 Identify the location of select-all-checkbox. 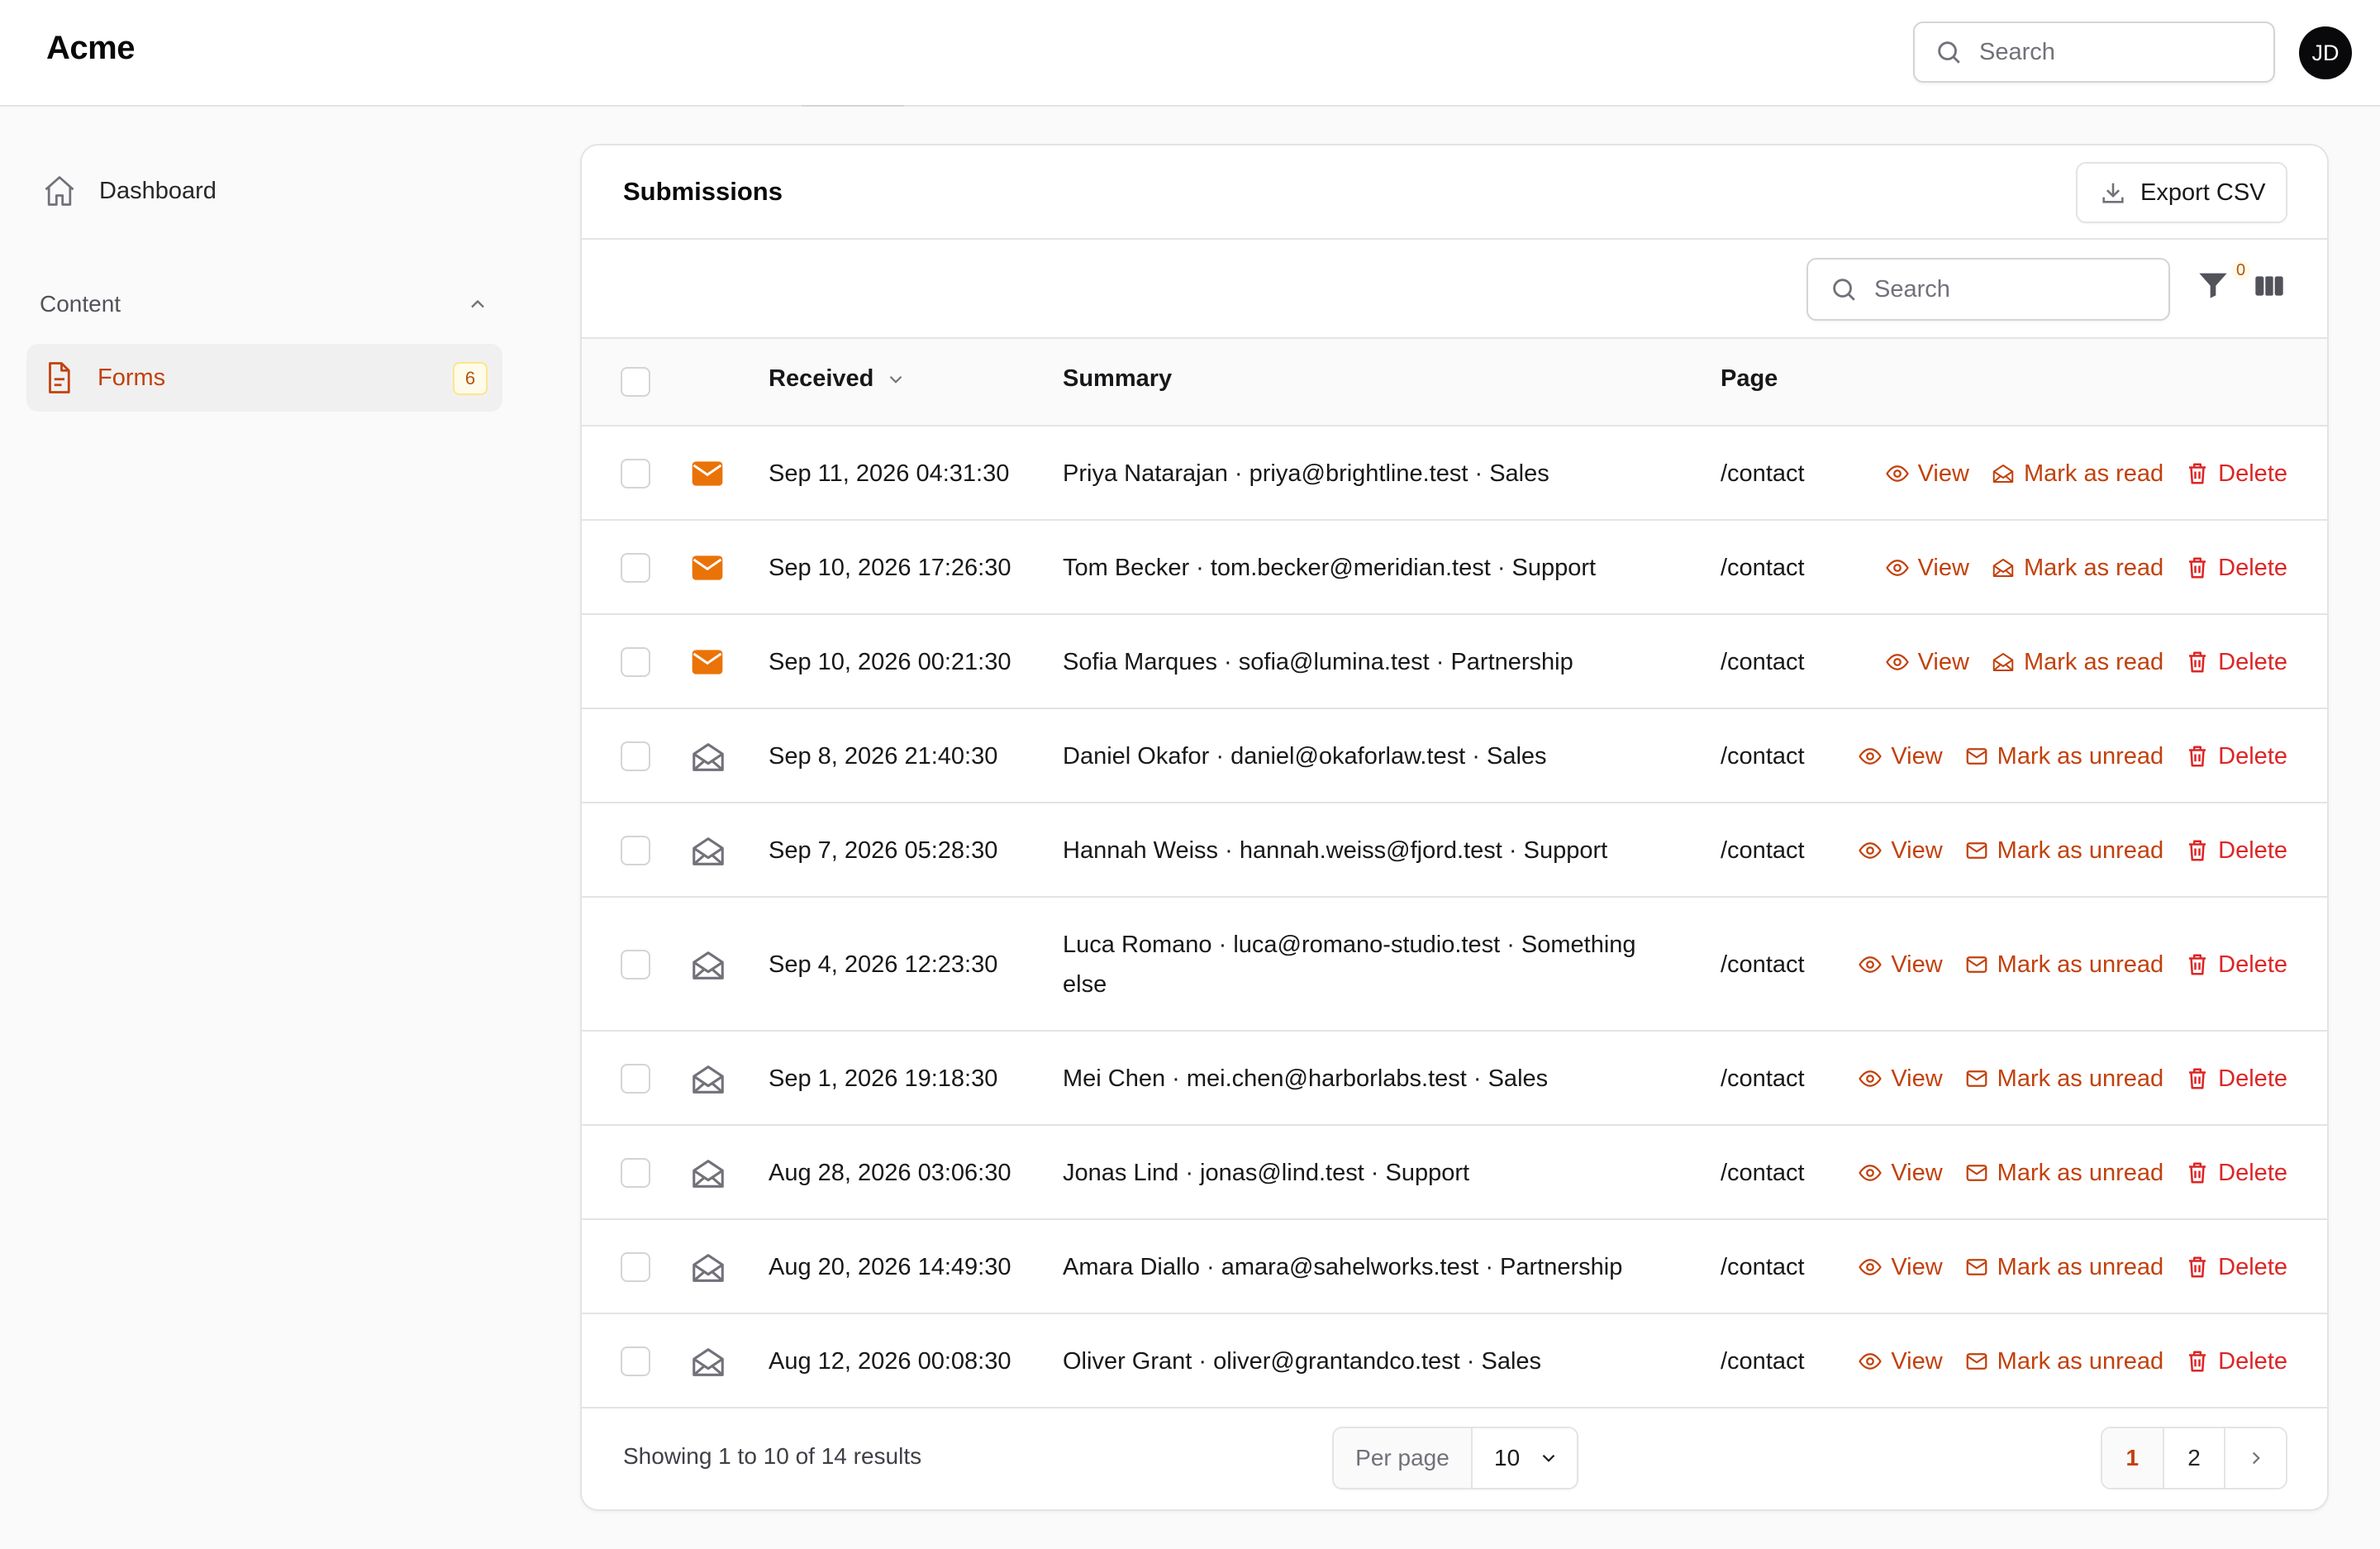
(635, 382).